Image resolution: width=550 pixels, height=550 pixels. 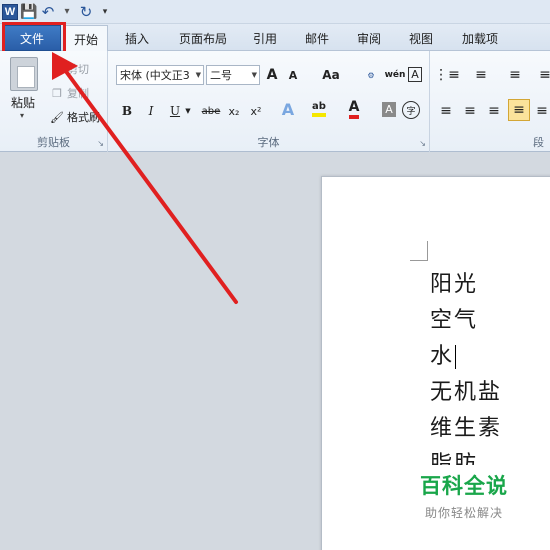 What do you see at coordinates (466, 357) in the screenshot?
I see `document-line: 水` at bounding box center [466, 357].